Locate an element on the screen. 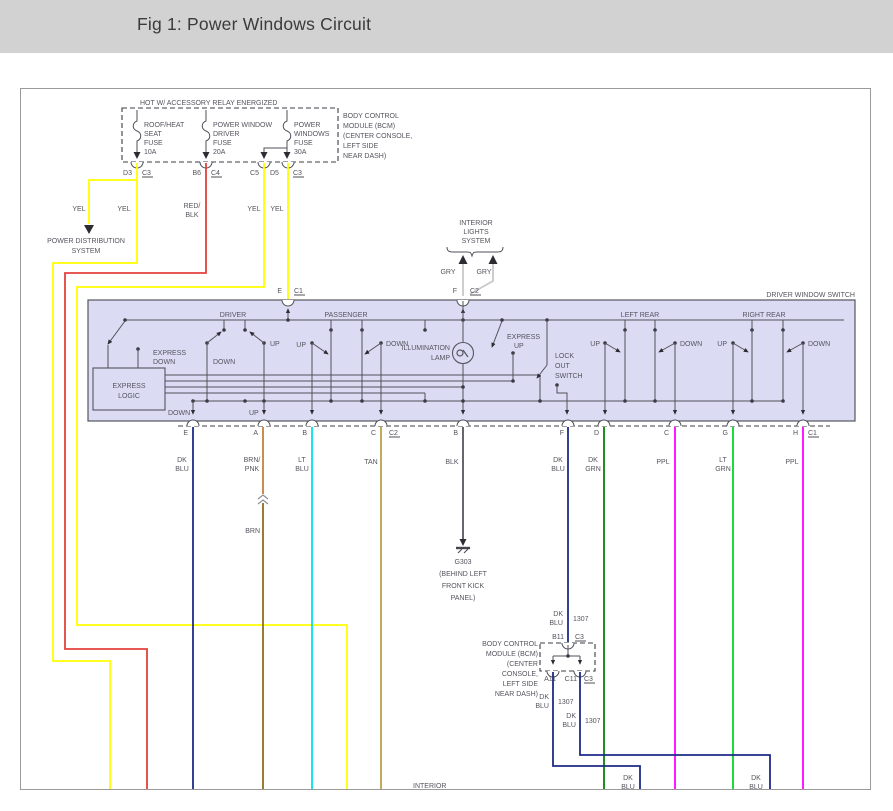 This screenshot has height=811, width=893. bcm-wiretop-2: BLU is located at coordinates (556, 623).